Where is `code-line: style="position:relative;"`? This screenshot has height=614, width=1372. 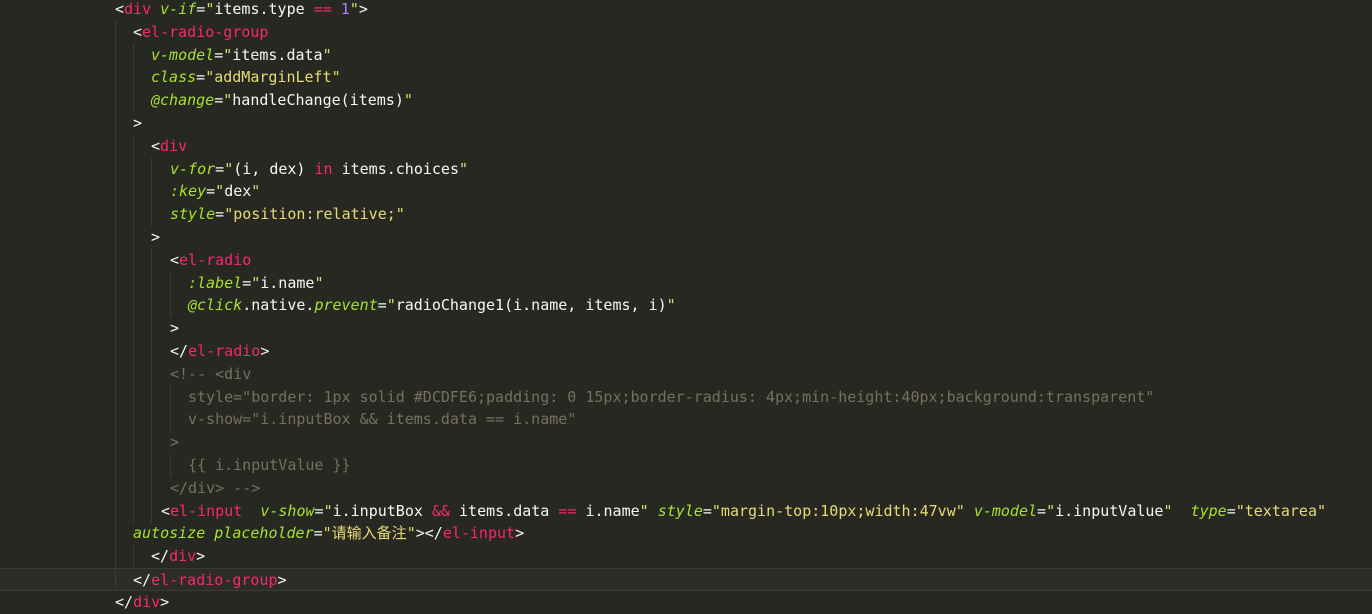 code-line: style="position:relative;" is located at coordinates (686, 215).